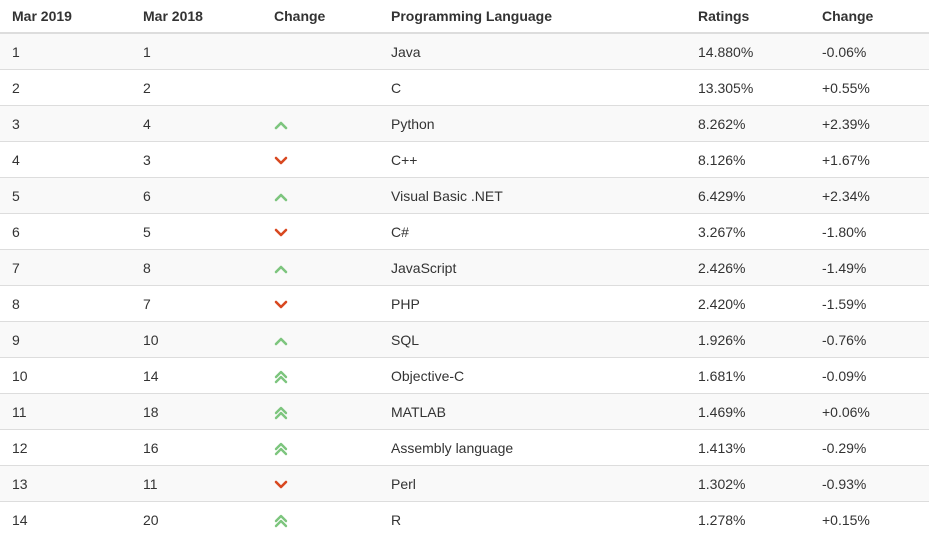  I want to click on rank-2018: 20, so click(196, 519).